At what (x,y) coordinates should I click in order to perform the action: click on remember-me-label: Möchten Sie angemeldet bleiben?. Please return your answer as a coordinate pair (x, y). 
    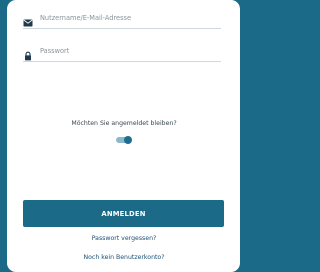
    Looking at the image, I should click on (124, 123).